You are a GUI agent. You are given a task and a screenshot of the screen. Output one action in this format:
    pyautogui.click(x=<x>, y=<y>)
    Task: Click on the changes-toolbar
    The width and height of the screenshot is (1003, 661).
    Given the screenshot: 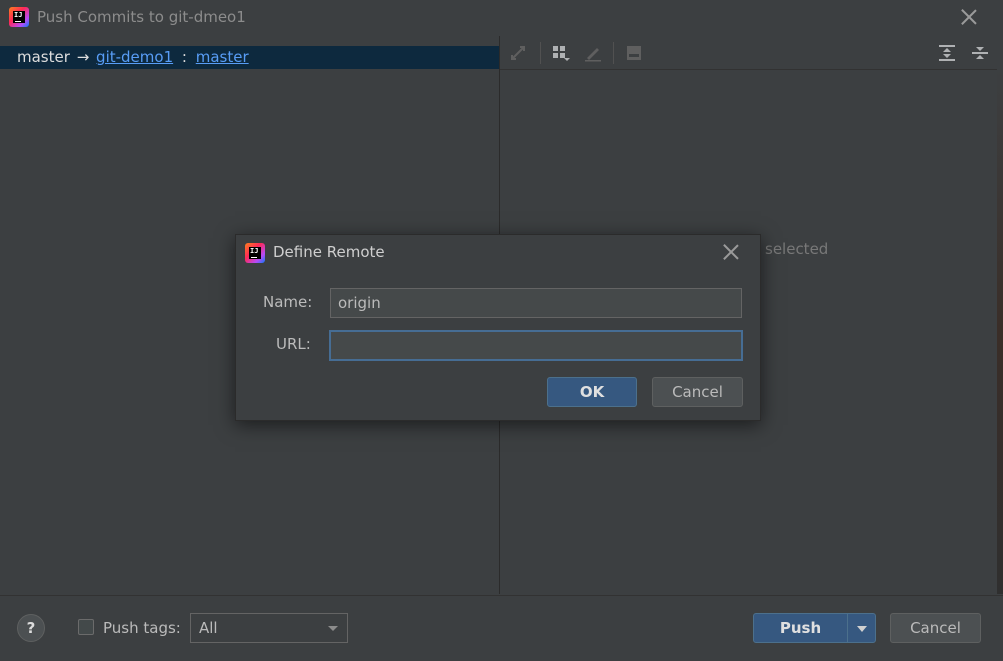 What is the action you would take?
    pyautogui.click(x=751, y=53)
    